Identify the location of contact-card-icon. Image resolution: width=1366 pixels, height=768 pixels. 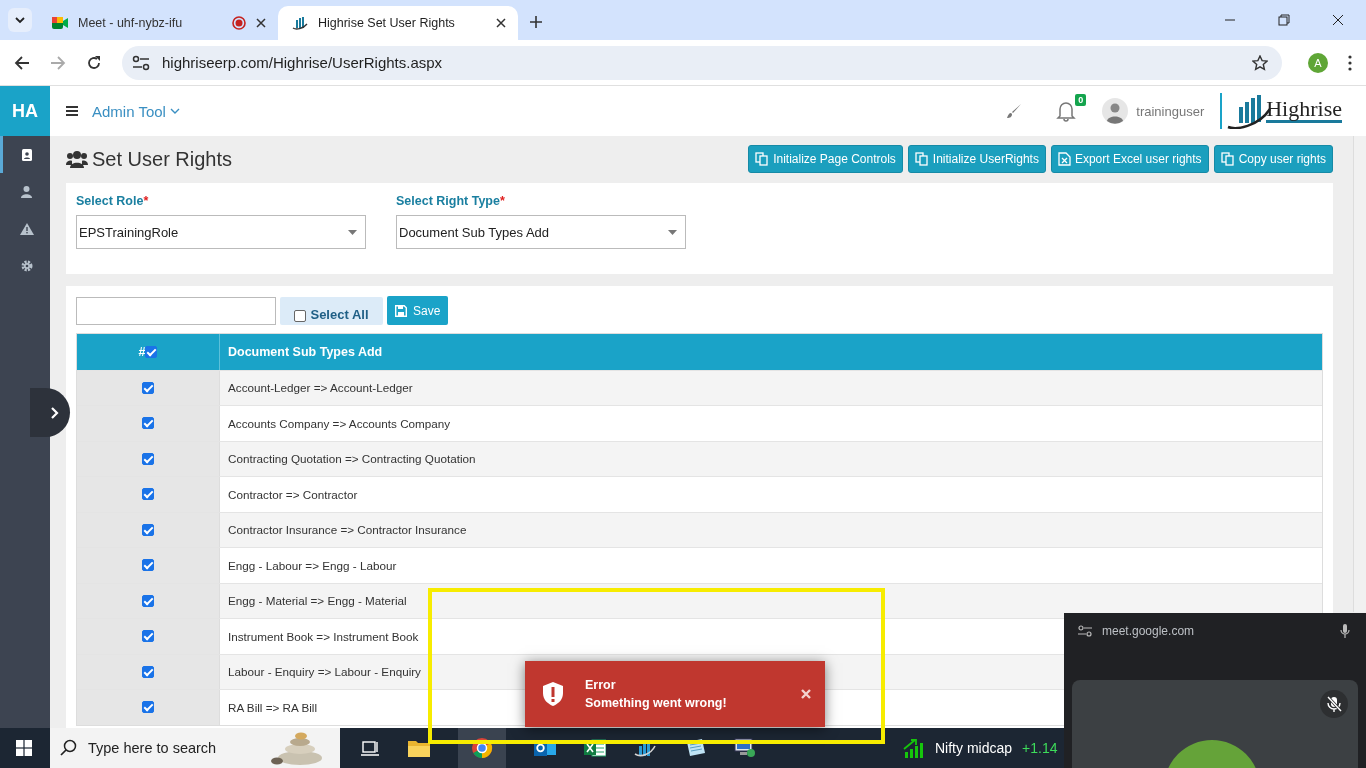
(26, 154).